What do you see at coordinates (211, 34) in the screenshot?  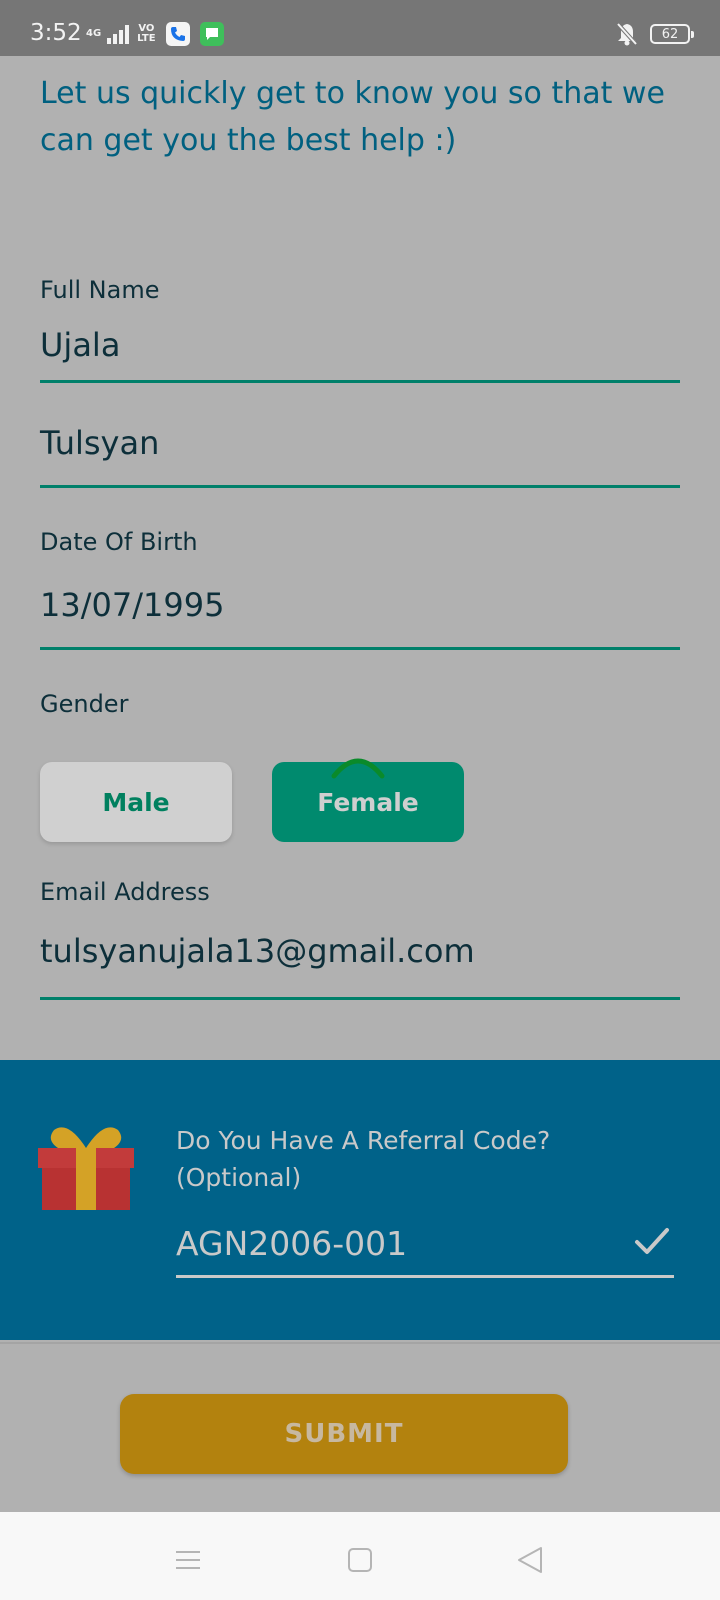 I see `message-app-icon` at bounding box center [211, 34].